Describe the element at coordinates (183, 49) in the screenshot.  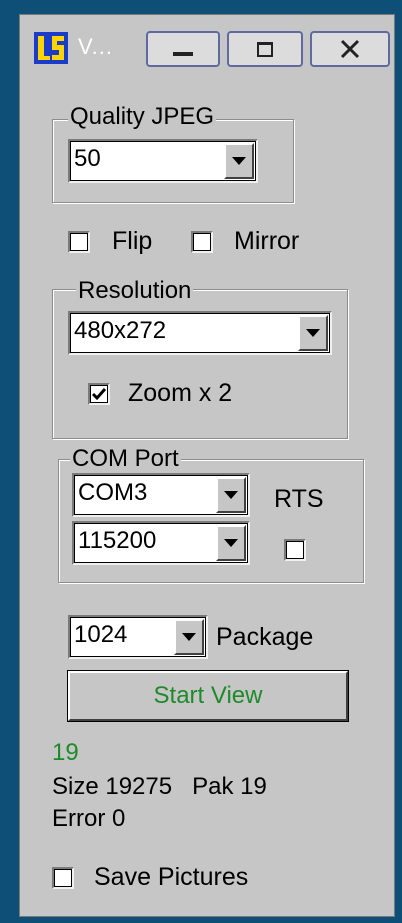
I see `minimize-button` at that location.